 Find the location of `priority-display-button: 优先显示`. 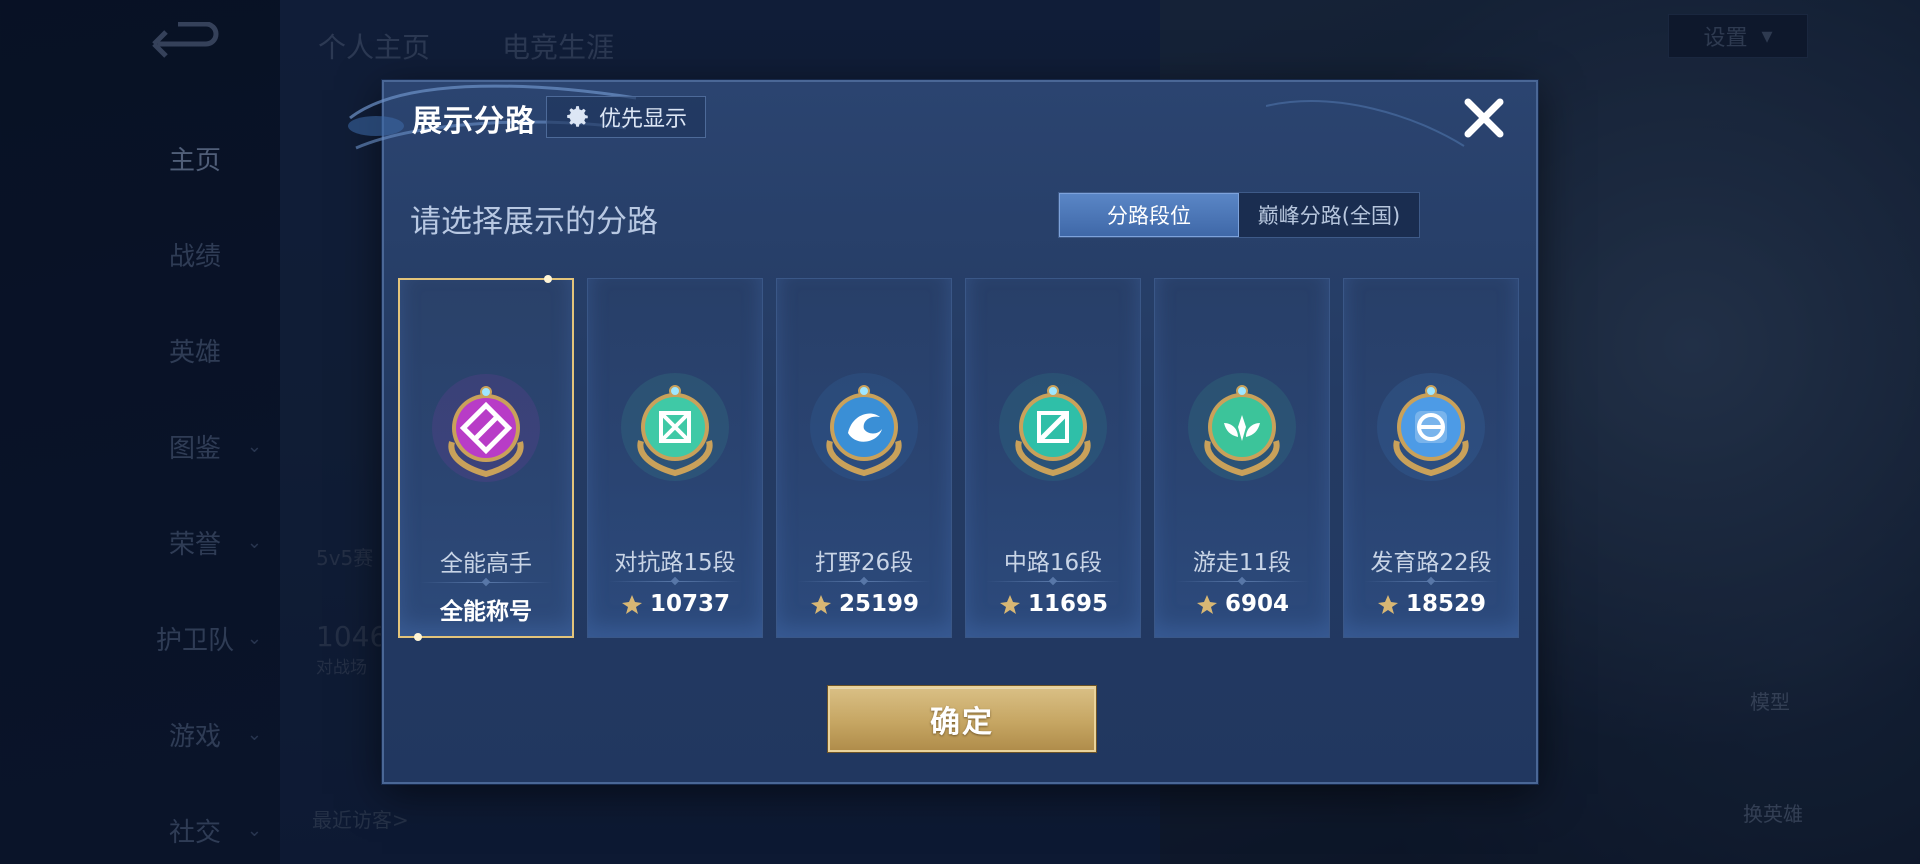

priority-display-button: 优先显示 is located at coordinates (626, 117).